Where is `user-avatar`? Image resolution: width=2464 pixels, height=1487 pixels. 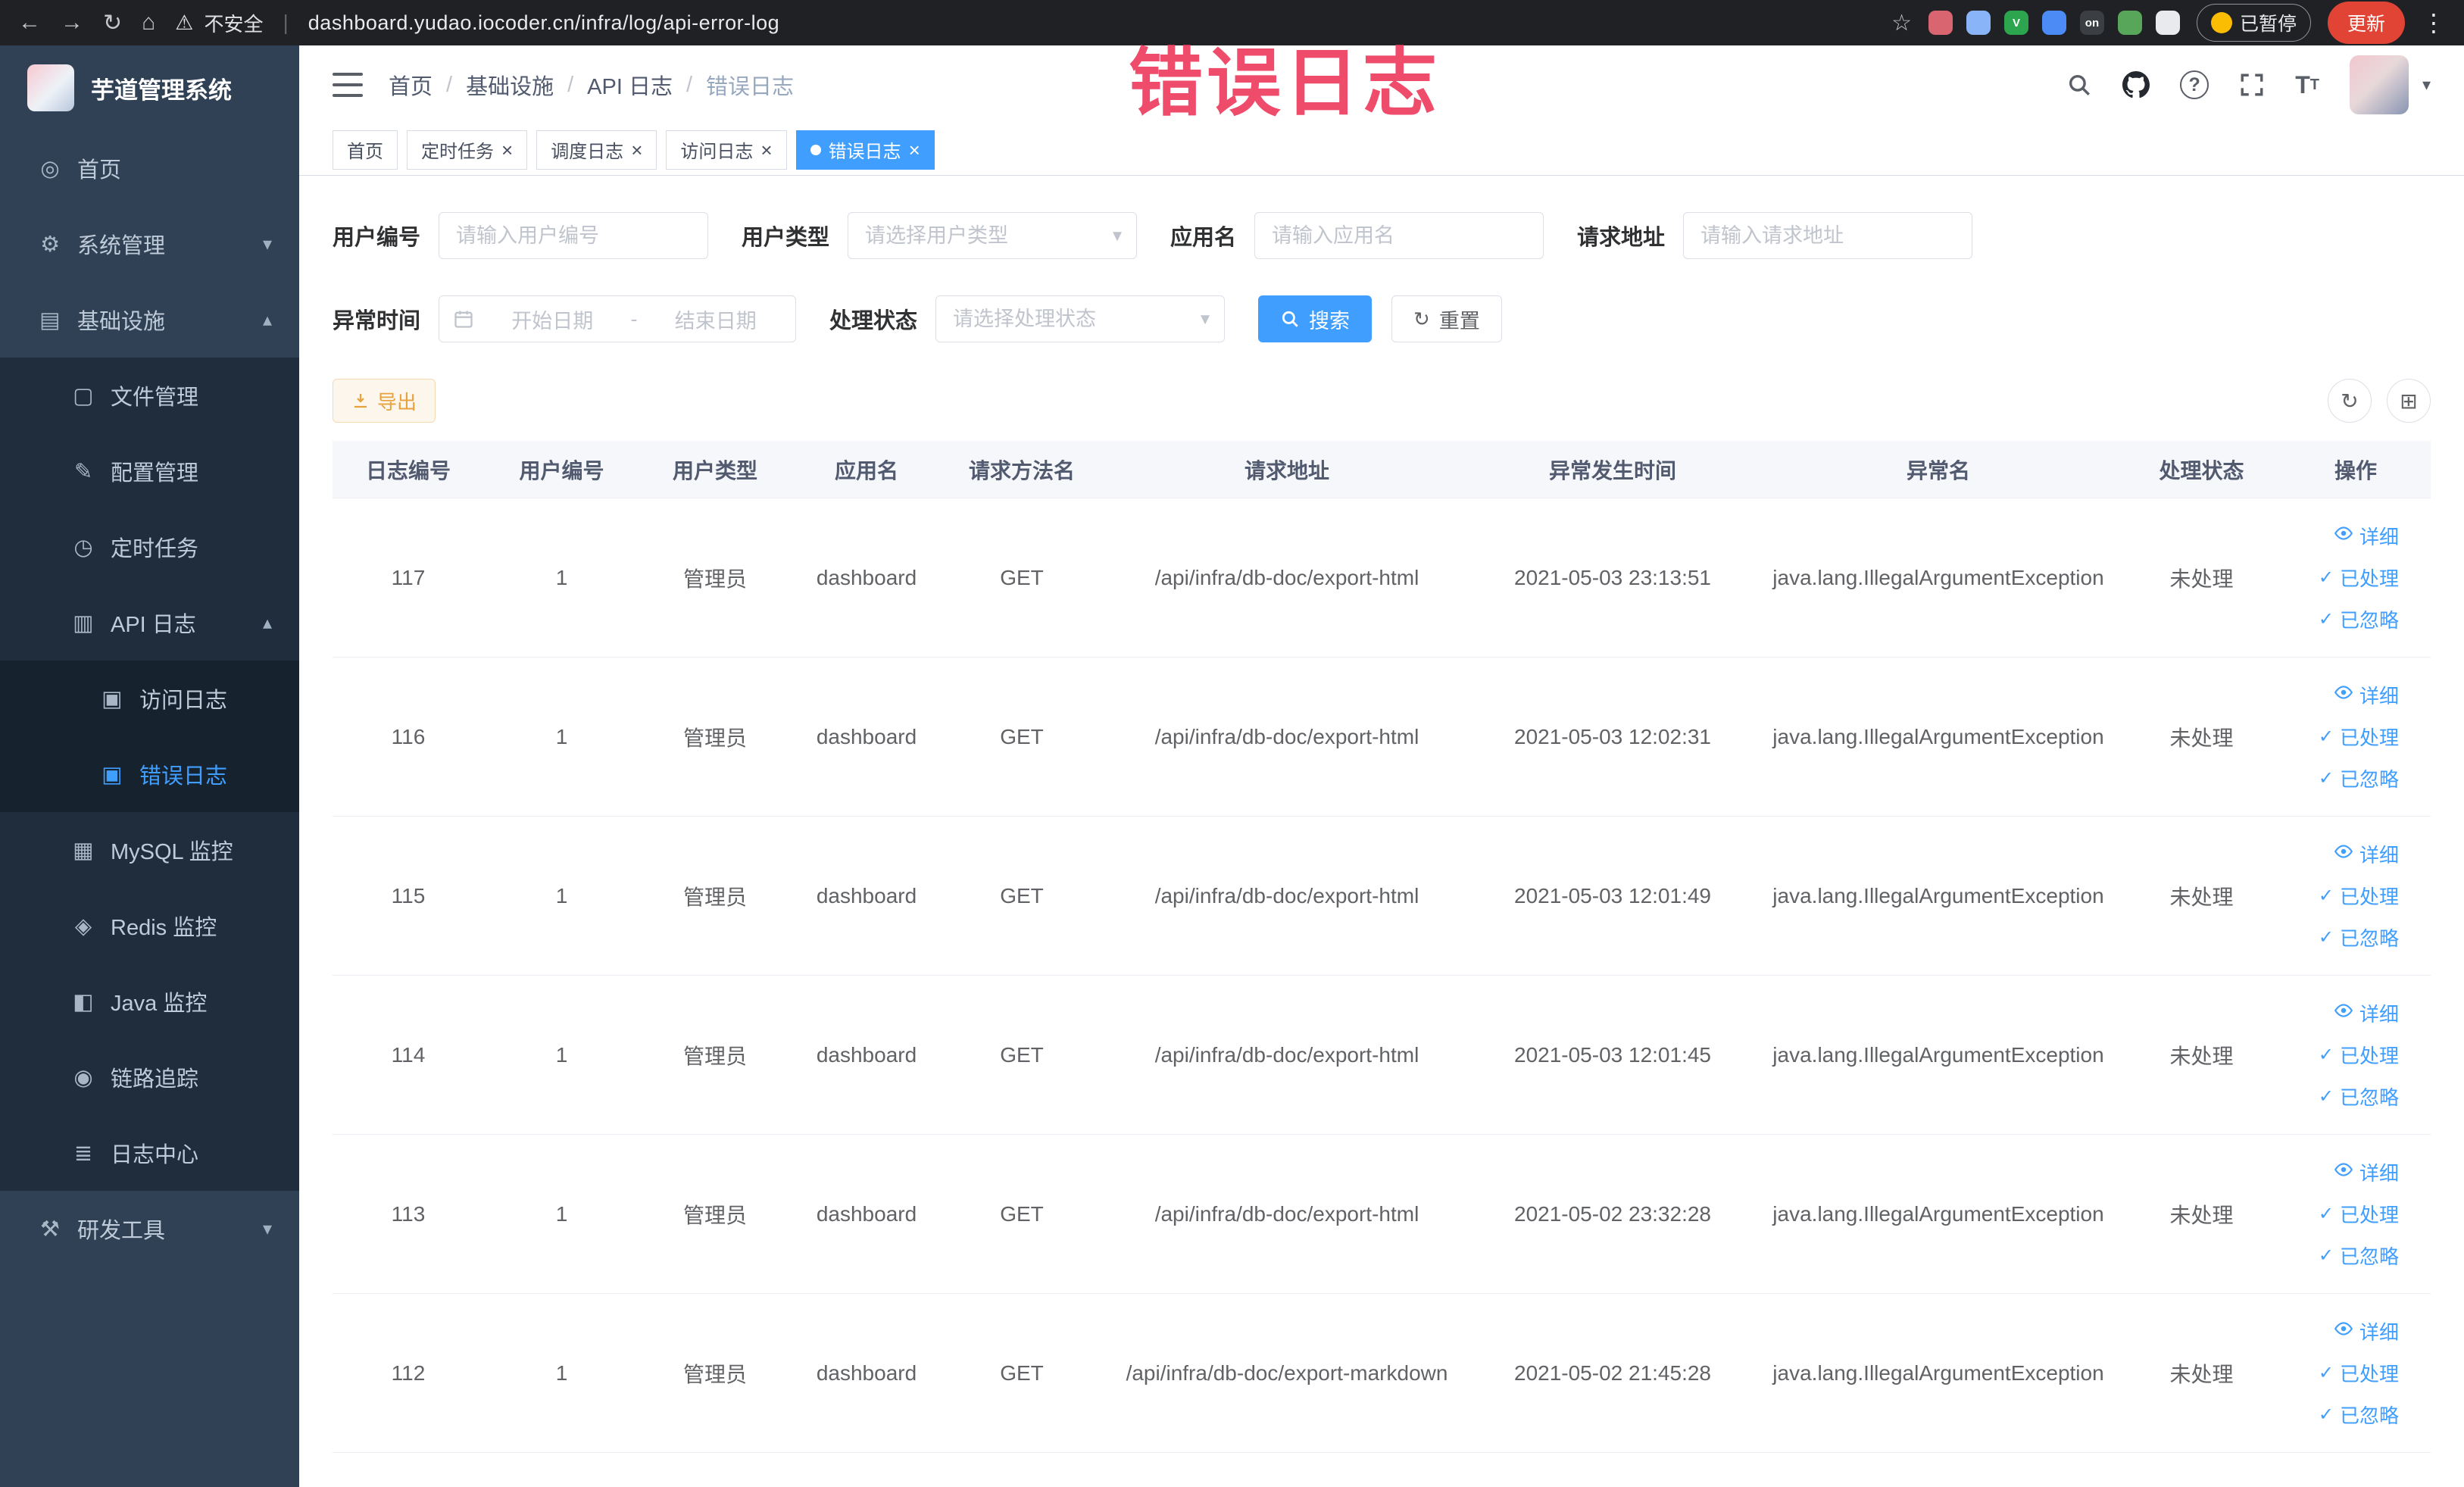 user-avatar is located at coordinates (2379, 84).